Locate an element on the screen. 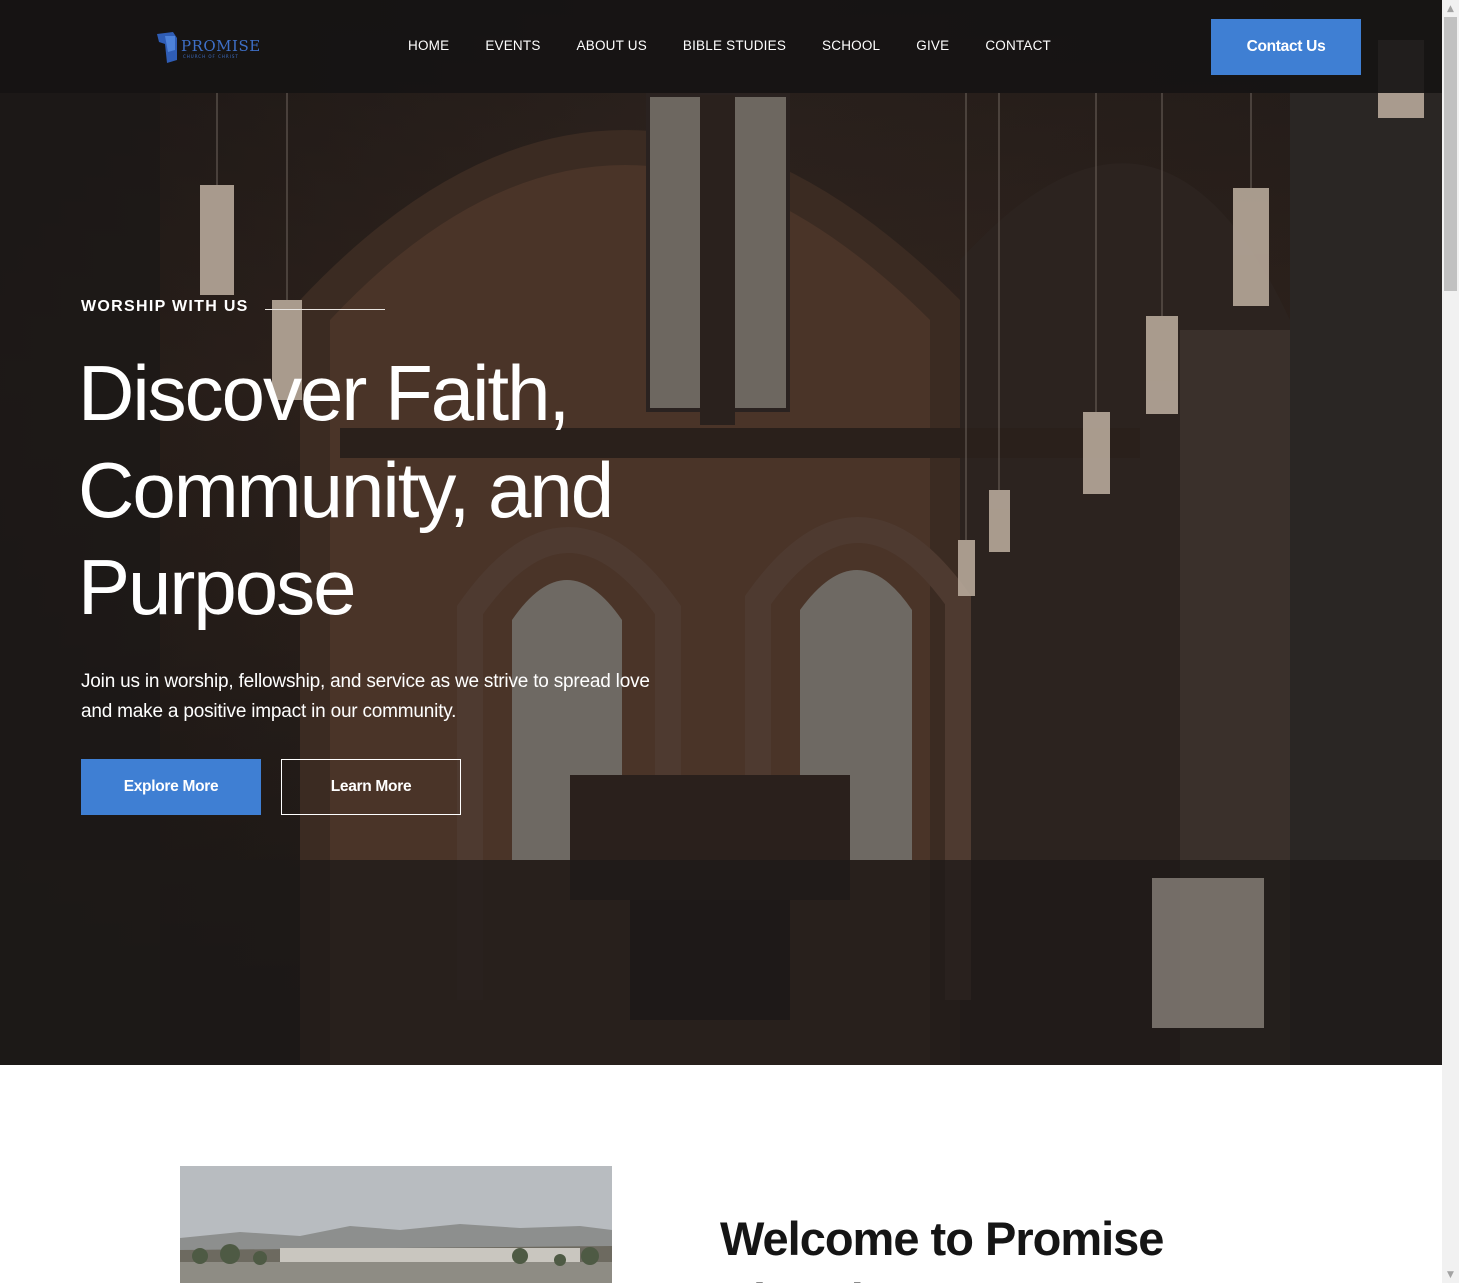 The image size is (1459, 1283). scroll-down-arrow-icon: ▼ is located at coordinates (1450, 1274).